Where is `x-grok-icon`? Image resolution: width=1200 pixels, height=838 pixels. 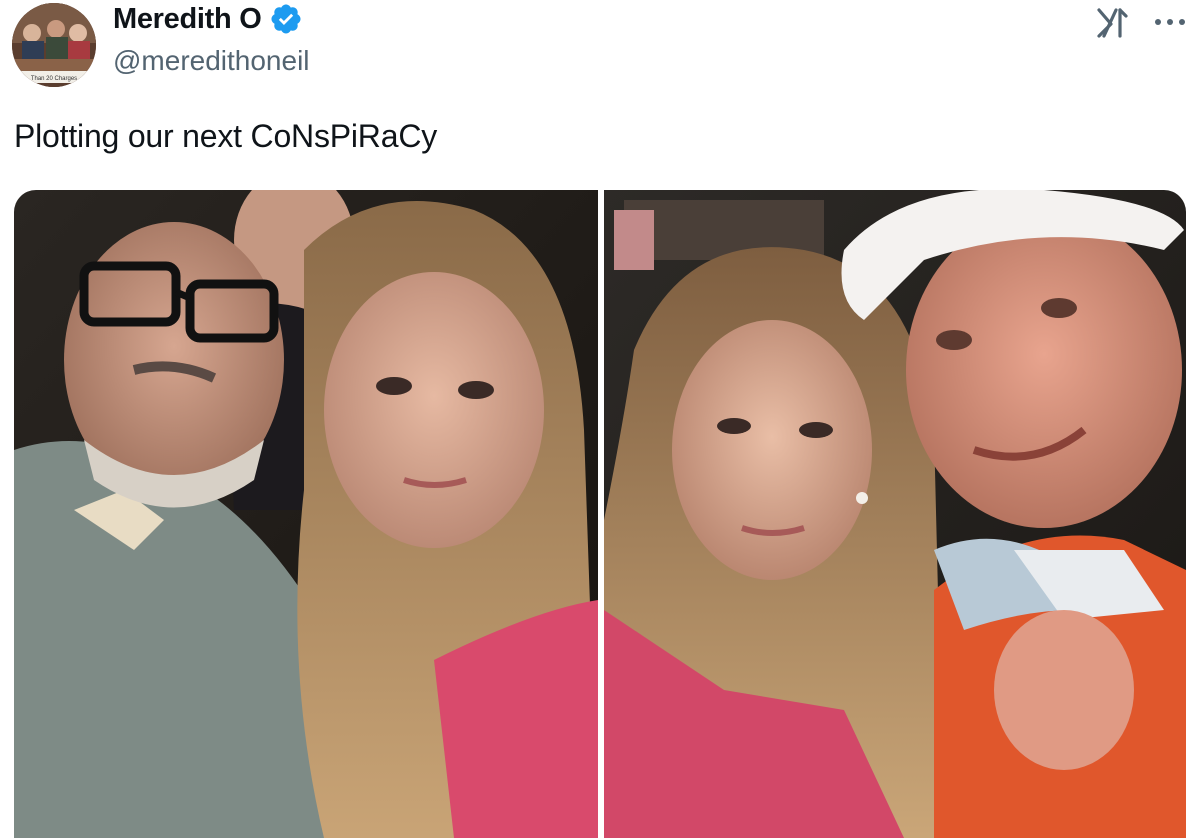 x-grok-icon is located at coordinates (1113, 23).